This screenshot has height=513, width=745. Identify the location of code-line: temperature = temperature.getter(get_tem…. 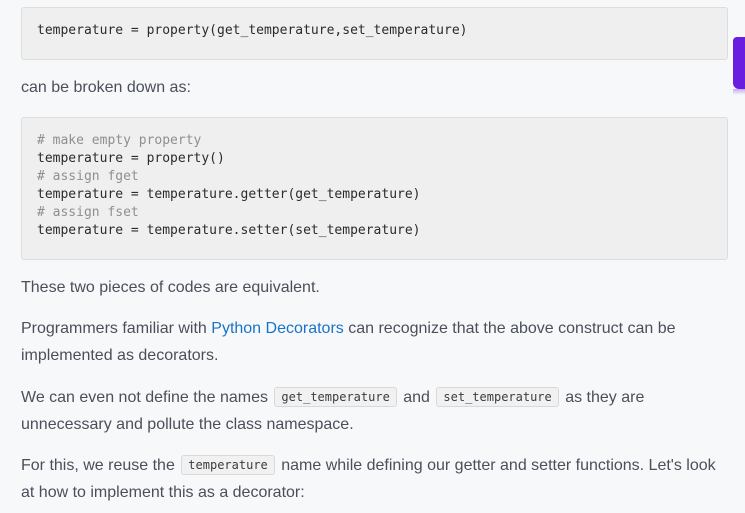
(229, 194).